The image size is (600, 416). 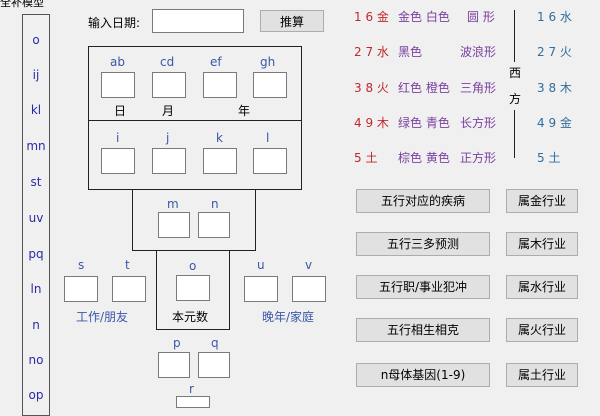 I want to click on ab-input, so click(x=118, y=85).